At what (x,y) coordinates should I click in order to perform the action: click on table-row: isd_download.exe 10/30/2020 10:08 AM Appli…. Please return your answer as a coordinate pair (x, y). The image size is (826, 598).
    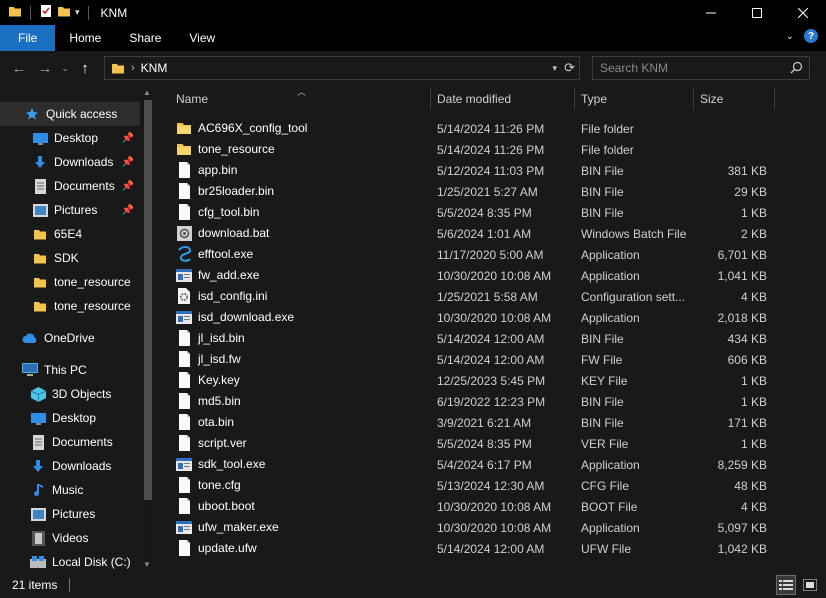
    Looking at the image, I should click on (476, 316).